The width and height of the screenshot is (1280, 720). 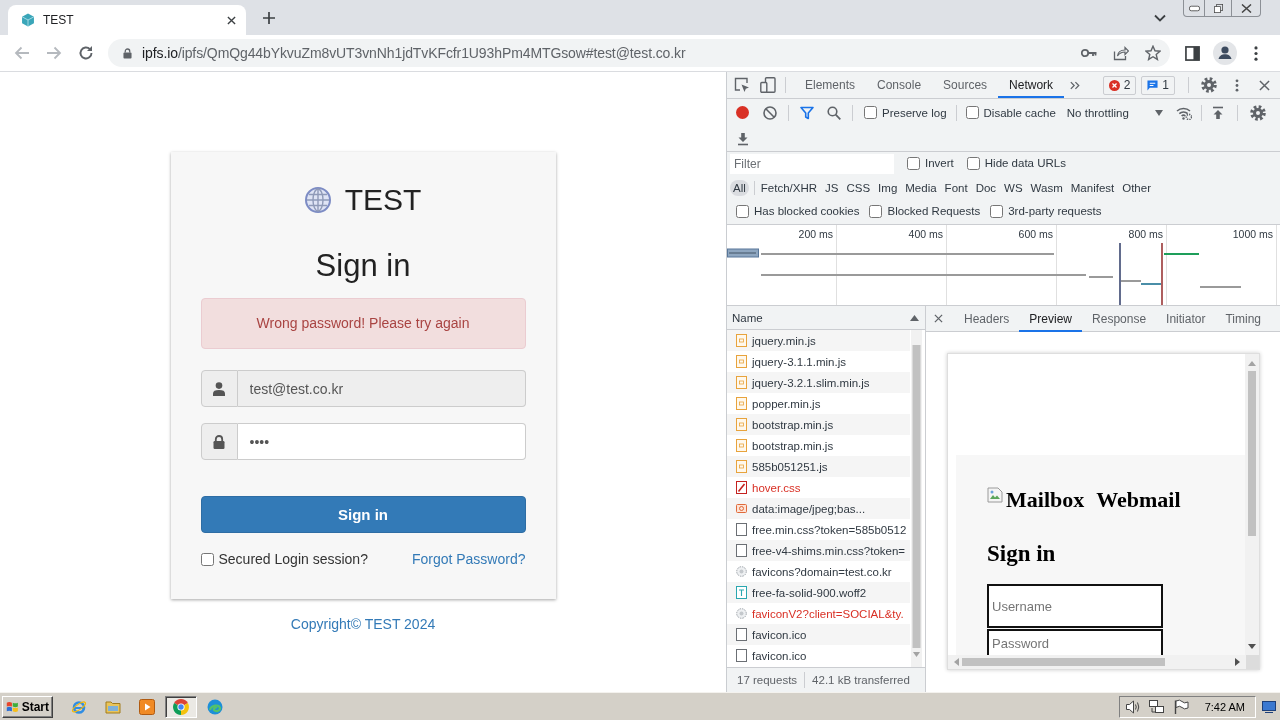 I want to click on search-icon, so click(x=834, y=112).